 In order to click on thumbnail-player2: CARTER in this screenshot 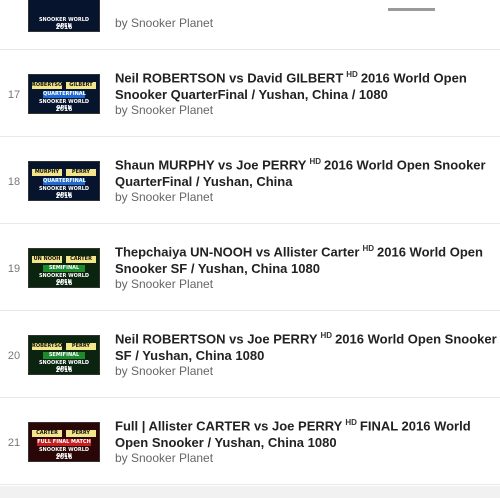, I will do `click(81, 259)`.